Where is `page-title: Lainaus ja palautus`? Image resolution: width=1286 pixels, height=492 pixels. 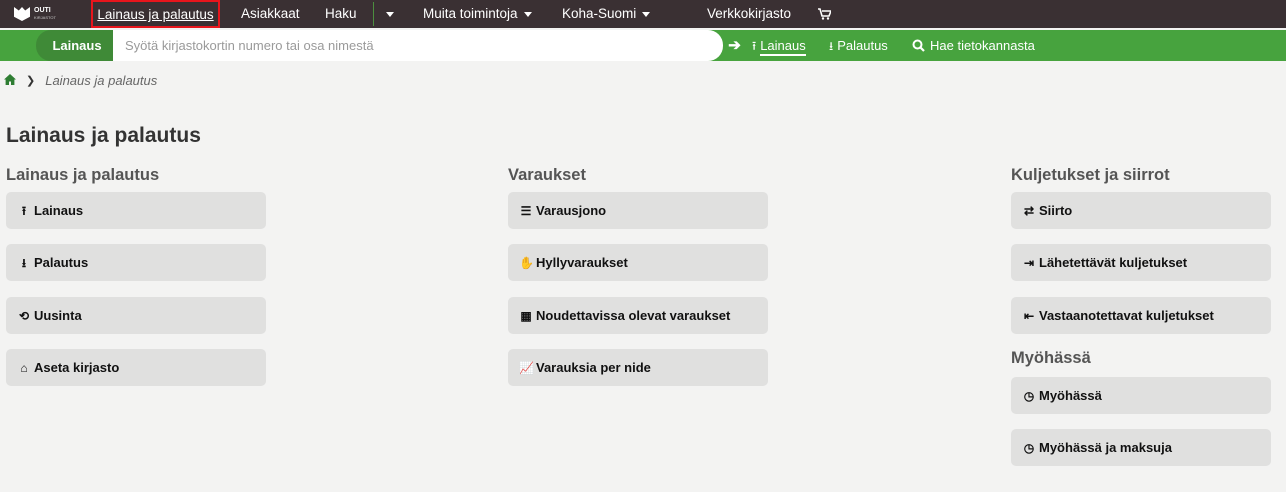 page-title: Lainaus ja palautus is located at coordinates (103, 135).